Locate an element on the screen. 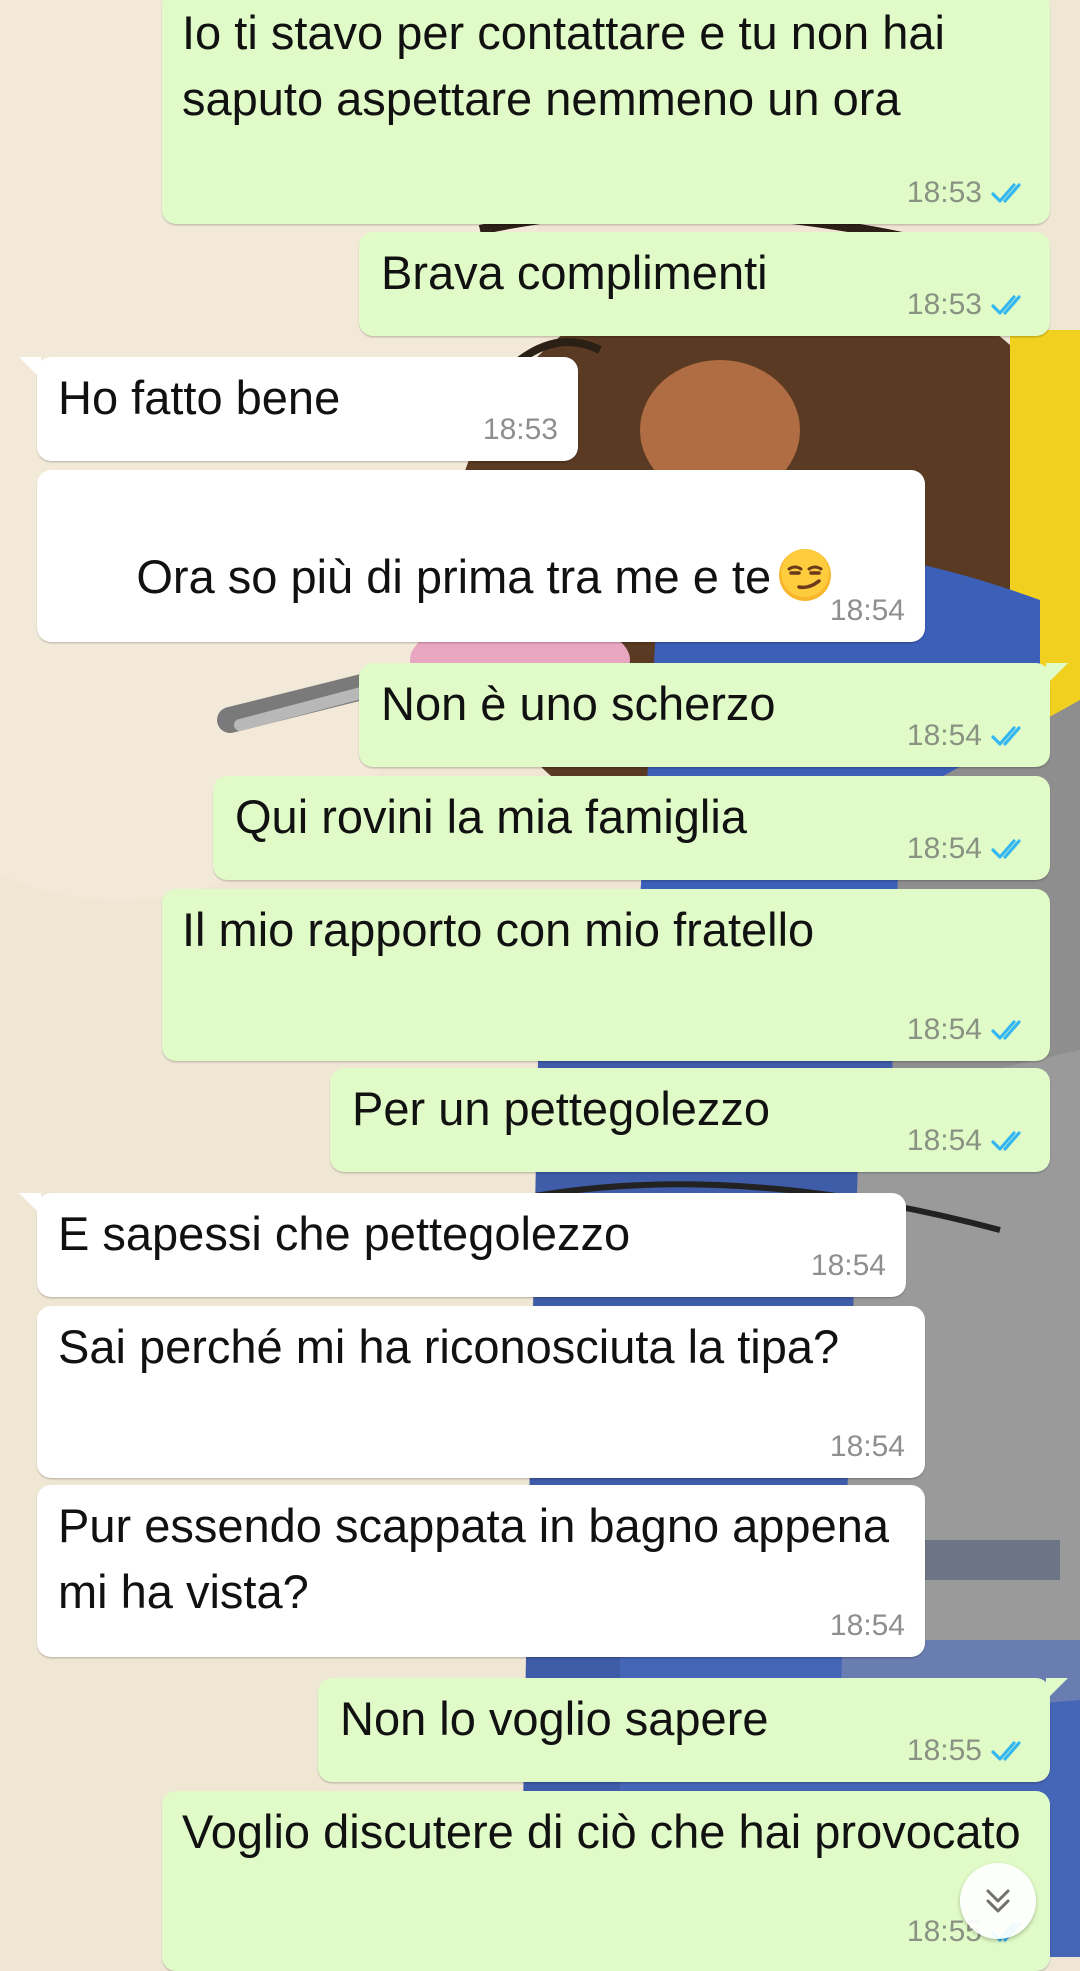  outgoing-message: Non è uno scherzo 18:54 is located at coordinates (713, 715).